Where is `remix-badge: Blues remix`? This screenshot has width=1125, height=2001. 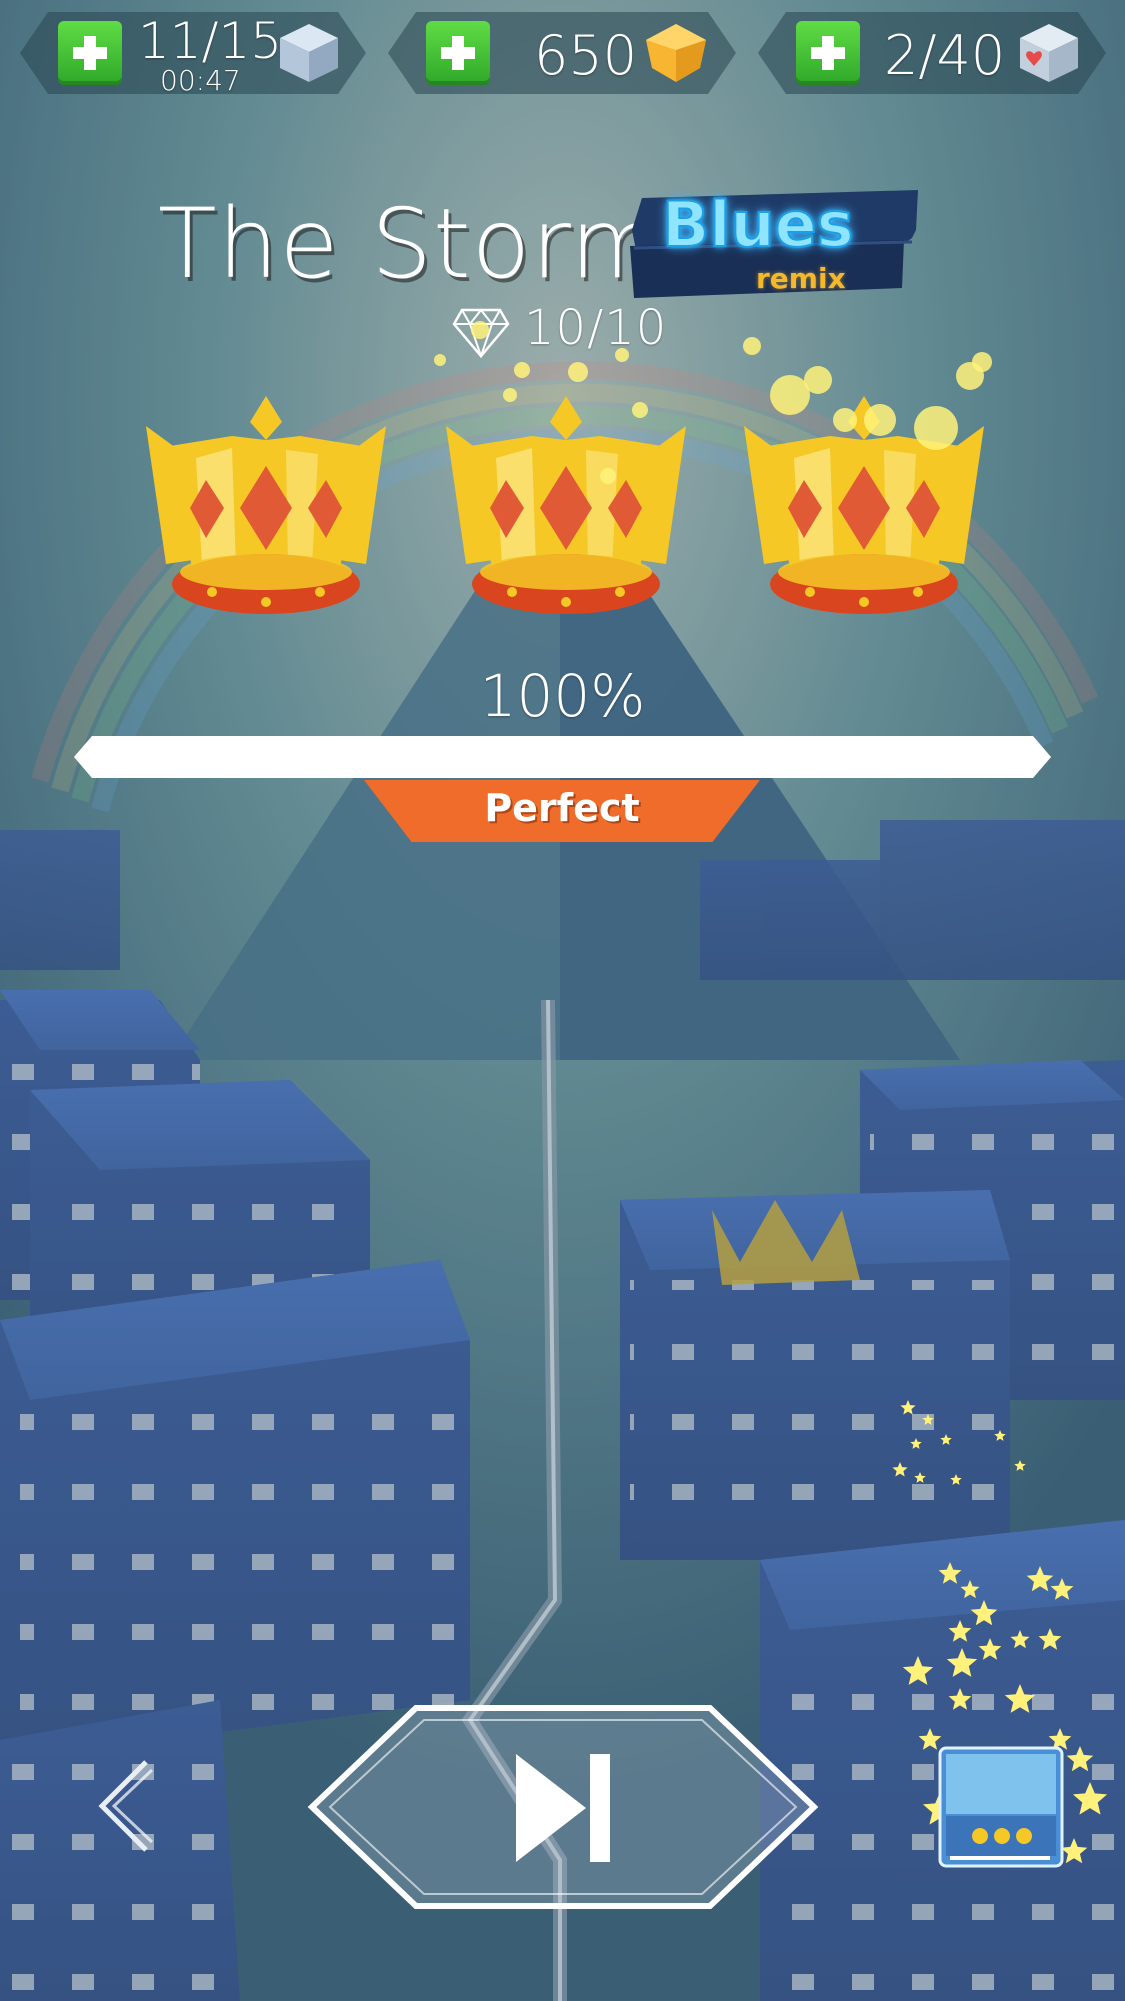 remix-badge: Blues remix is located at coordinates (774, 243).